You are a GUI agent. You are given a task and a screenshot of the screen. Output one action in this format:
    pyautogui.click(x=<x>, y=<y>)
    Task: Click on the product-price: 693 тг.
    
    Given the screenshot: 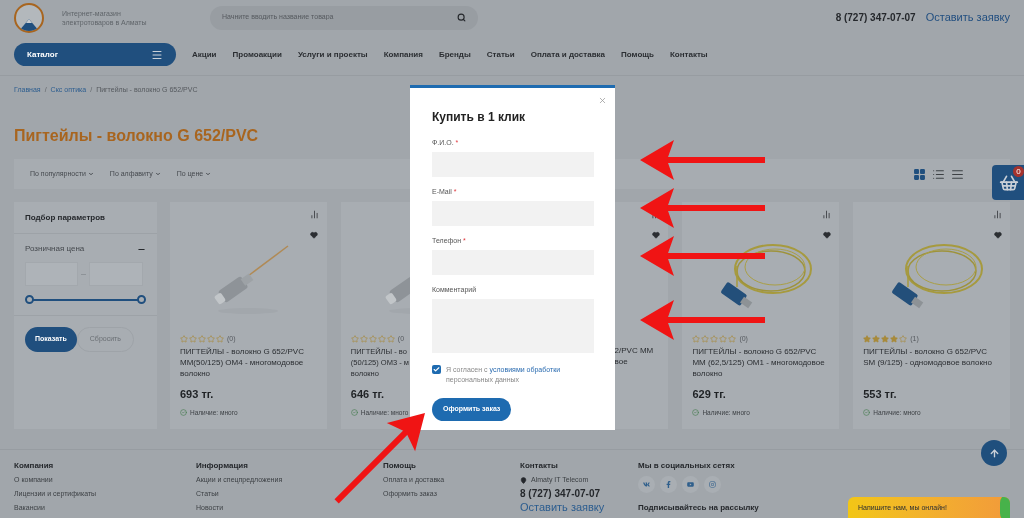 What is the action you would take?
    pyautogui.click(x=197, y=394)
    